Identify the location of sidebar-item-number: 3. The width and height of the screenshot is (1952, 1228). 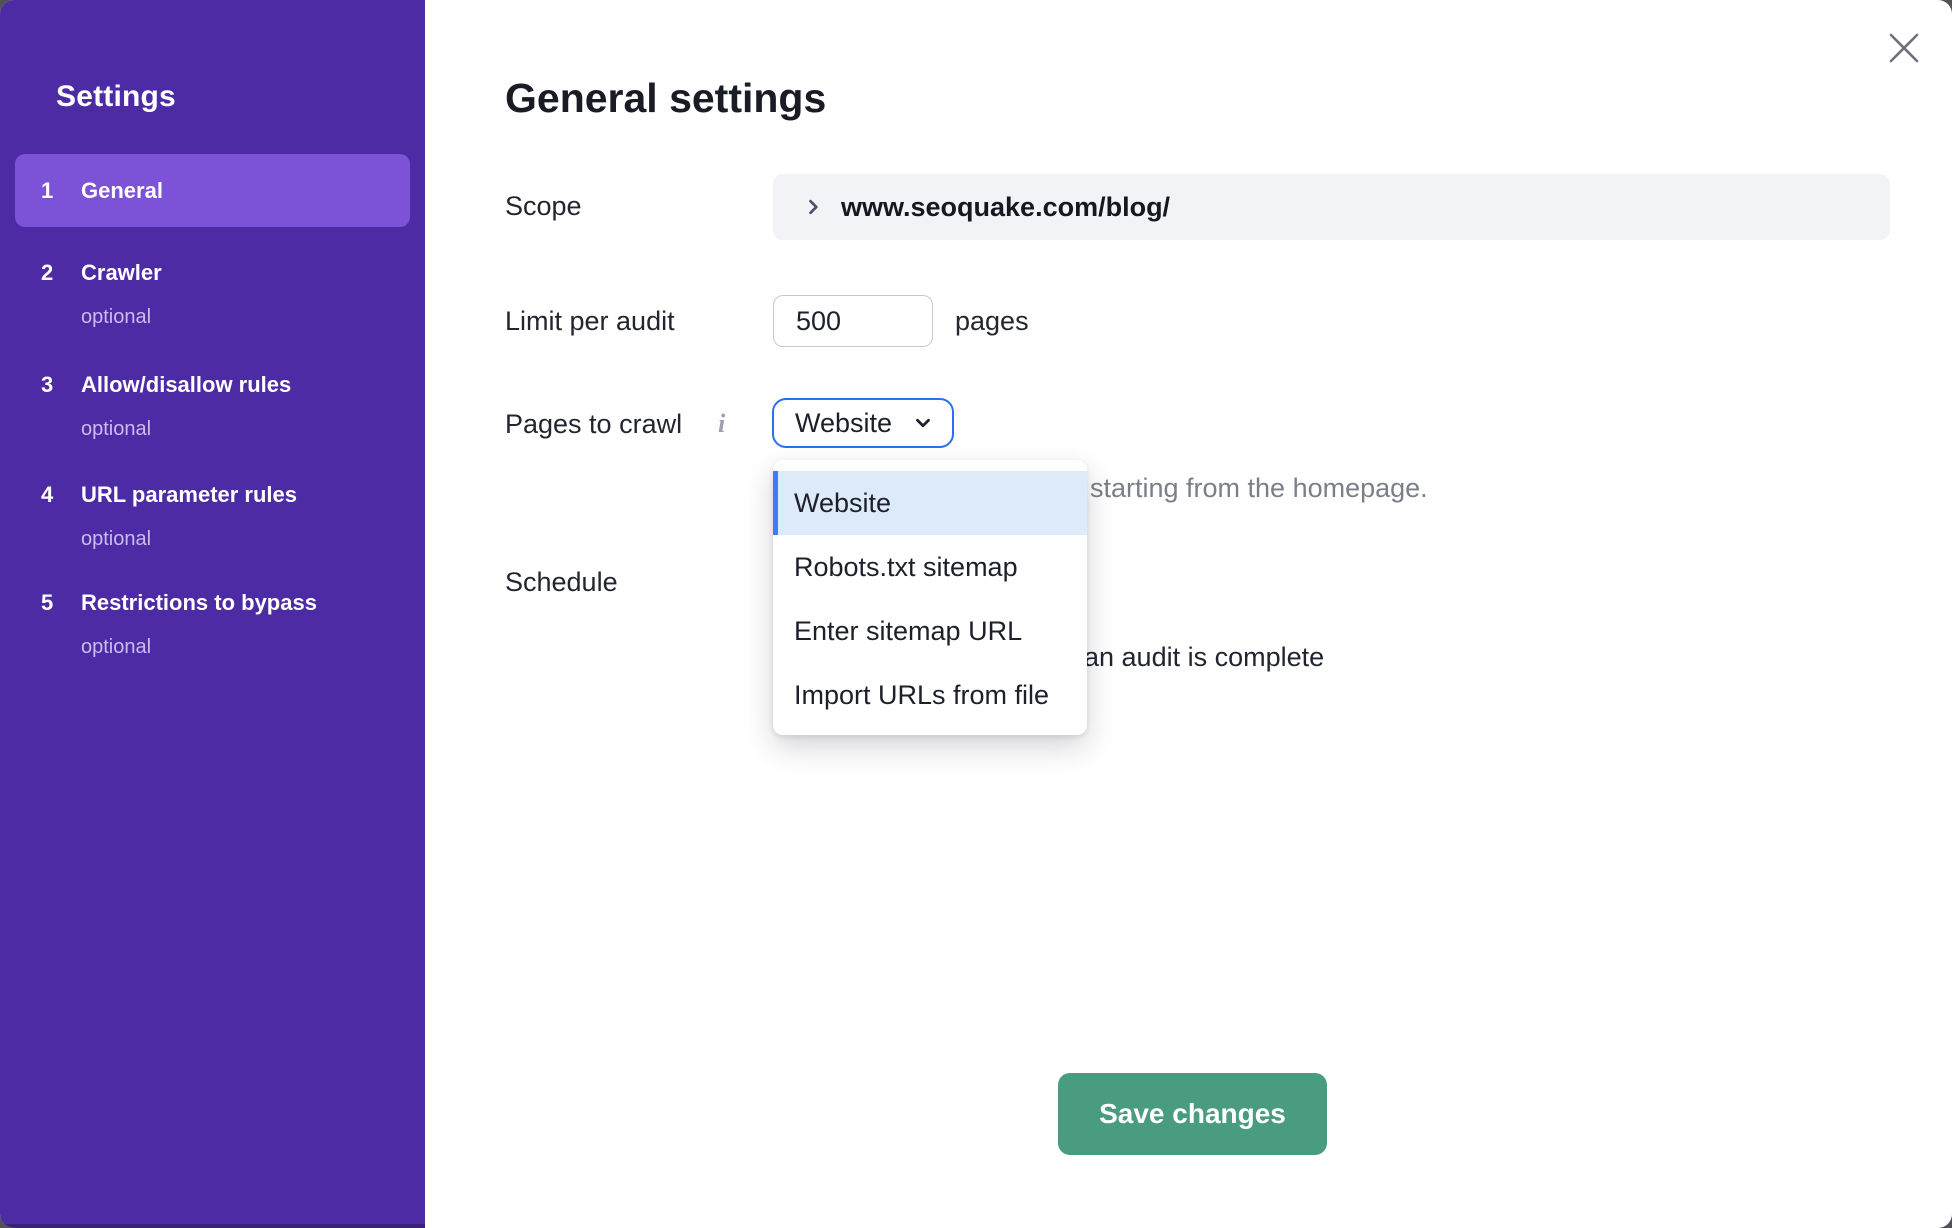
(47, 384).